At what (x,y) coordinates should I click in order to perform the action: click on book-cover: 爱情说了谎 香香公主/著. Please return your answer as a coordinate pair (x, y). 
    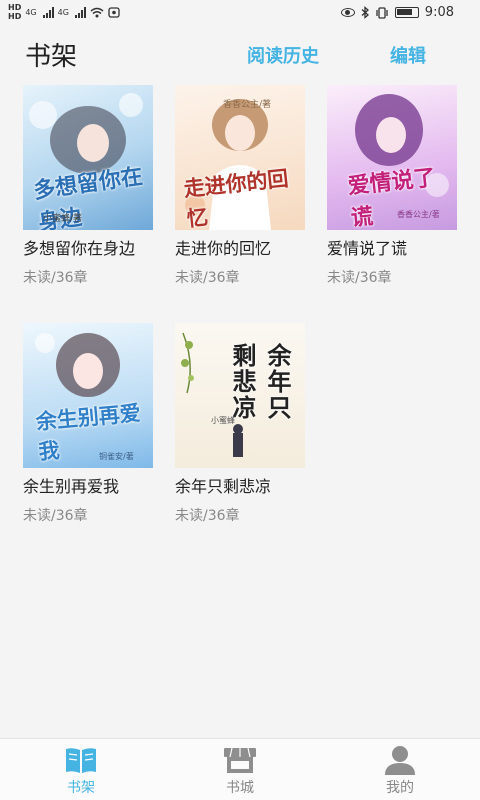
    Looking at the image, I should click on (392, 157).